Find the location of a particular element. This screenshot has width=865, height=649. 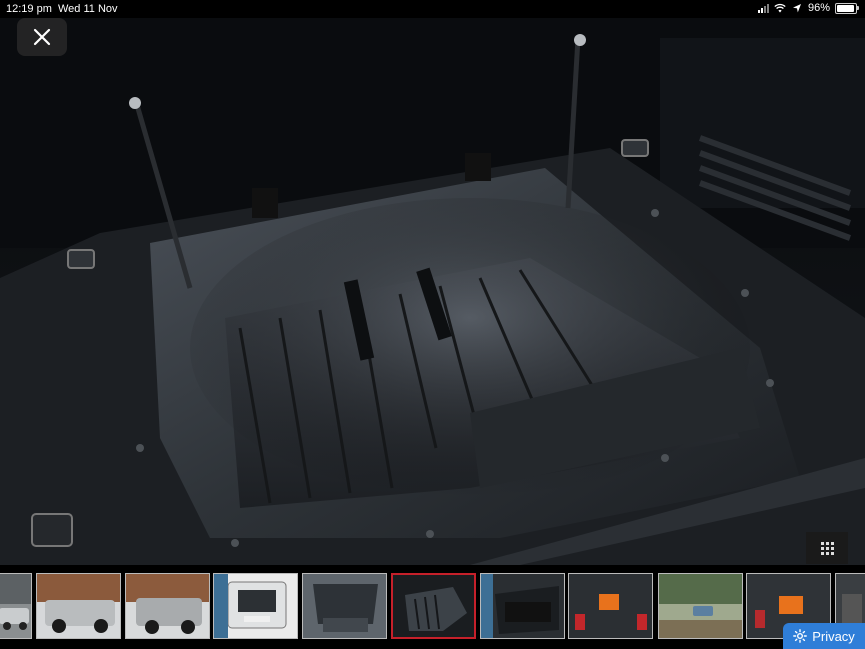

grid-icon is located at coordinates (827, 548).